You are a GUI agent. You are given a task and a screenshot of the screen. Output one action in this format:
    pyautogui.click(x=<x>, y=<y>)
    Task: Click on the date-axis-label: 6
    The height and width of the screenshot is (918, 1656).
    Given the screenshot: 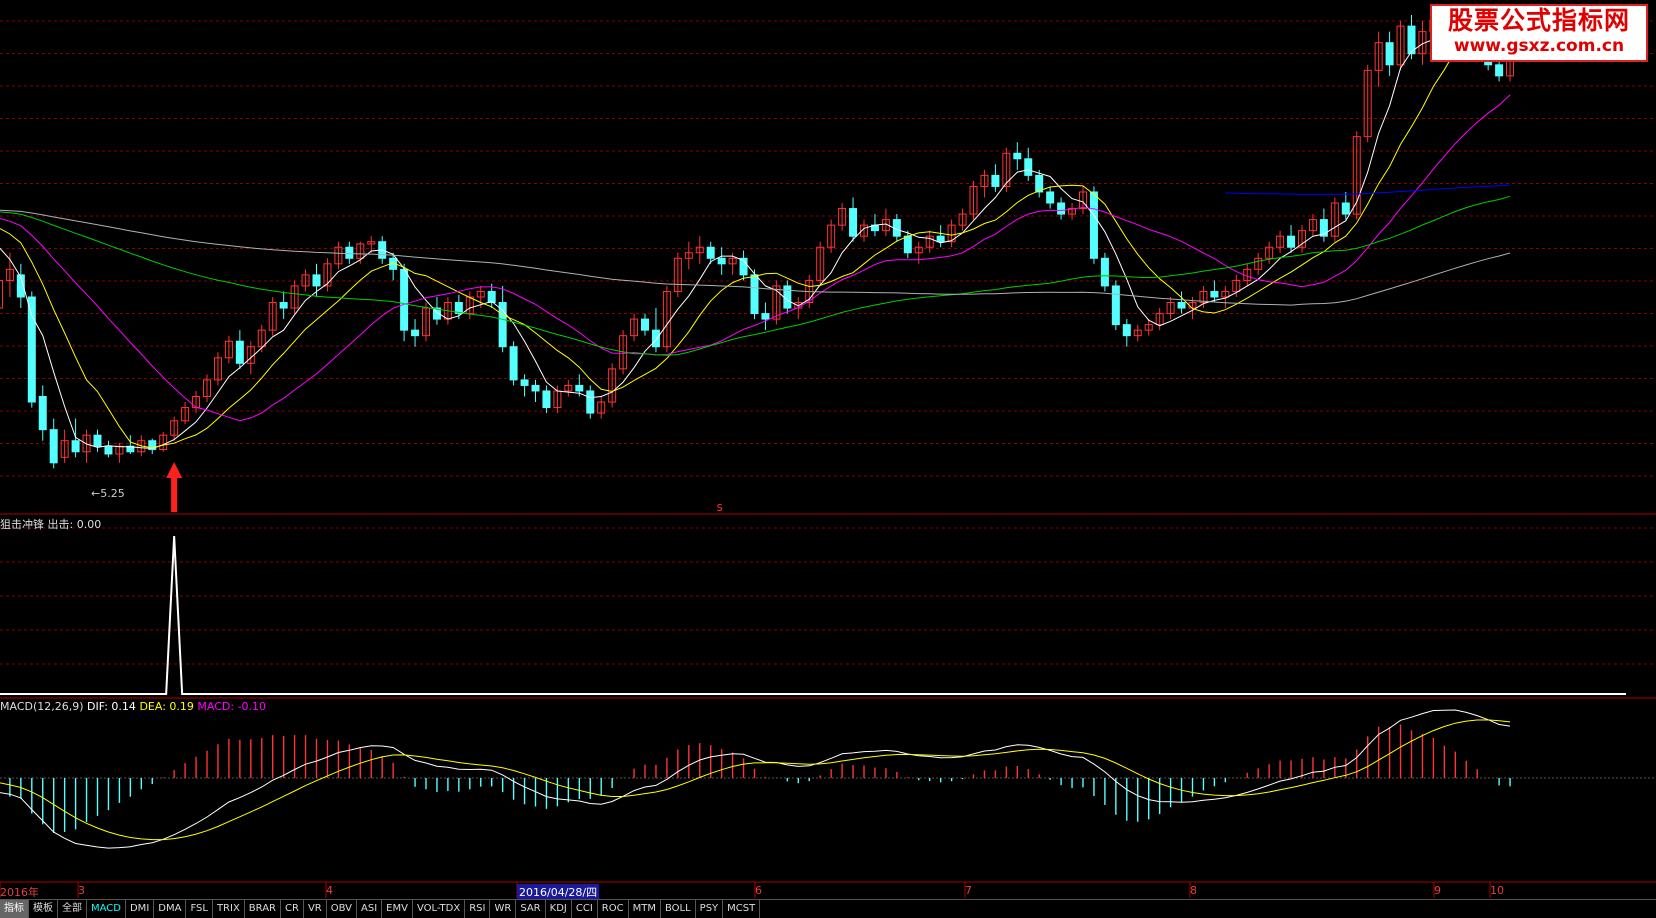 What is the action you would take?
    pyautogui.click(x=758, y=890)
    